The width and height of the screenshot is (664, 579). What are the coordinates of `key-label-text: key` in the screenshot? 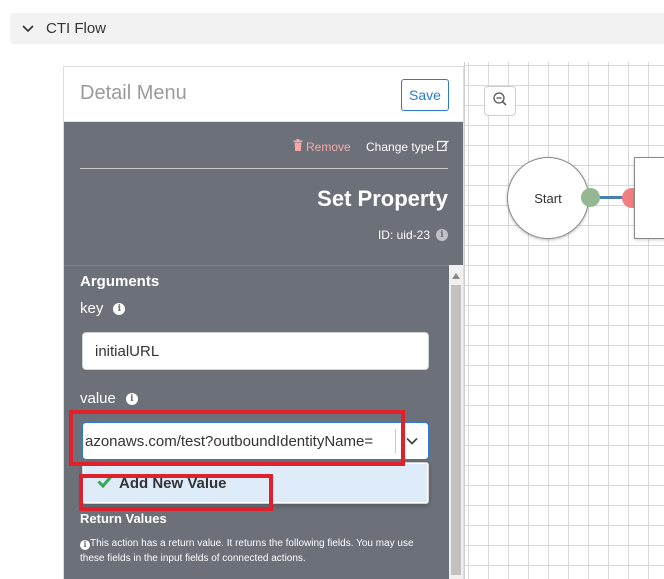 It's located at (92, 308).